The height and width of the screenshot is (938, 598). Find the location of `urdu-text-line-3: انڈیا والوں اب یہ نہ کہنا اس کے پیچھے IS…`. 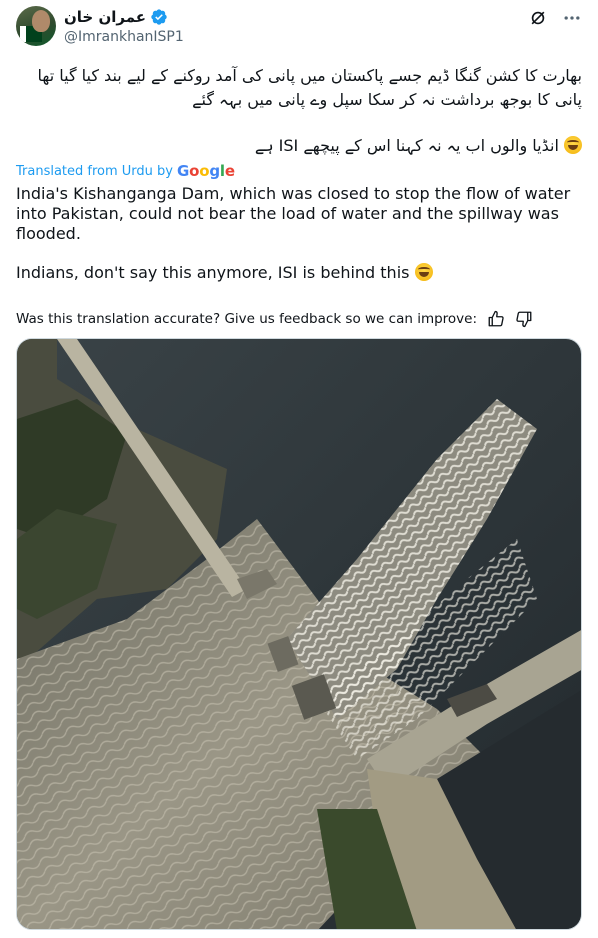

urdu-text-line-3: انڈیا والوں اب یہ نہ کہنا اس کے پیچھے IS… is located at coordinates (299, 146).